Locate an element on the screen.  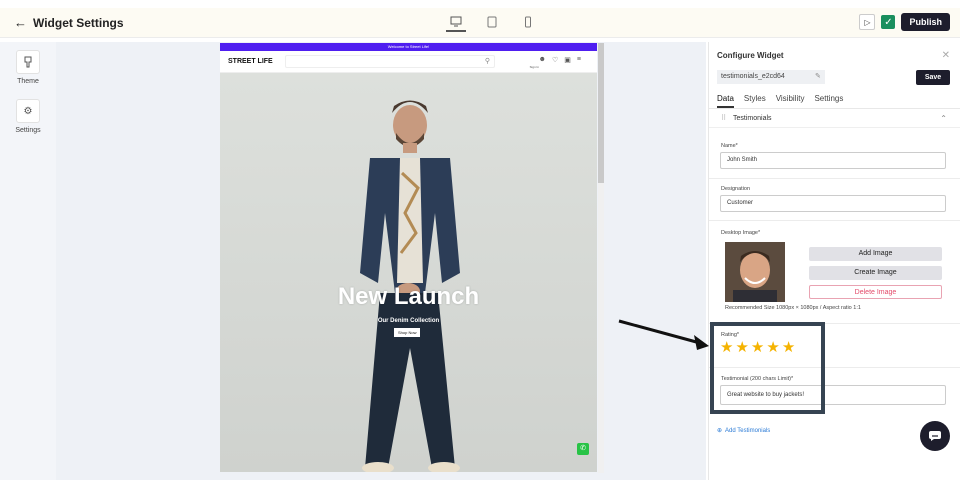
rail-label-theme: Theme is located at coordinates (28, 81).